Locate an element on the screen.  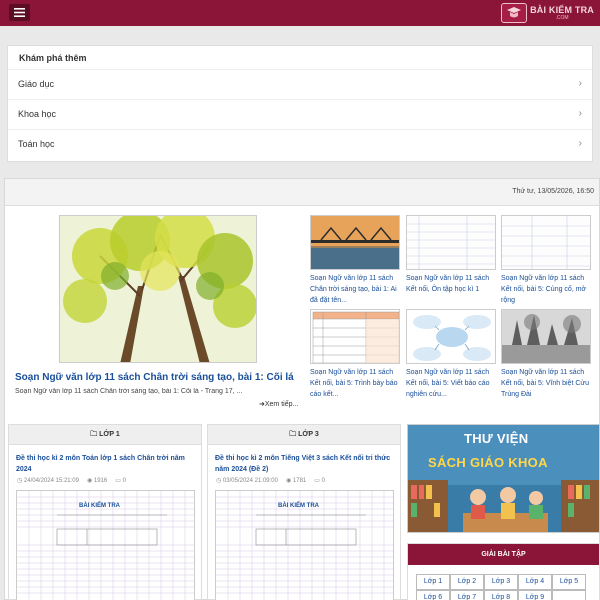
logo-emblem-icon is located at coordinates (514, 13).